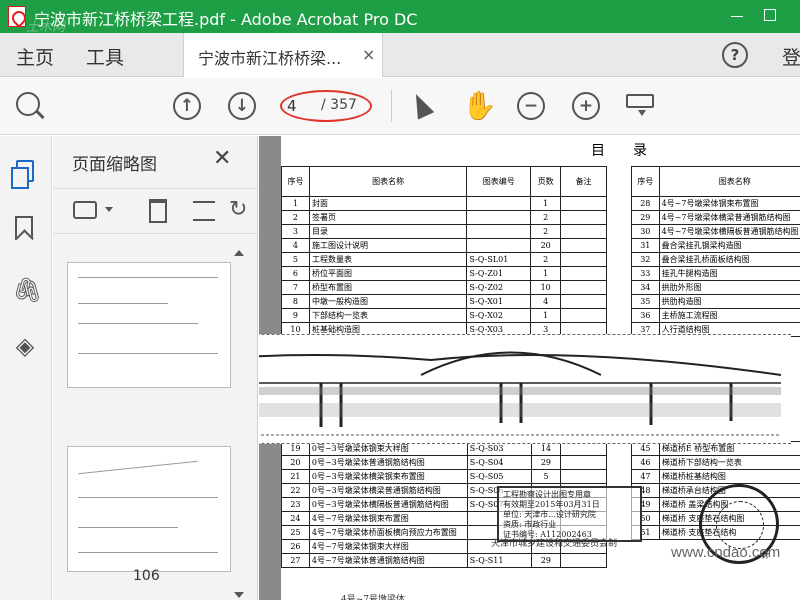  What do you see at coordinates (729, 231) in the screenshot?
I see `toc-cell: 4号~7号墩梁体横隔板普通钢筋结构图` at bounding box center [729, 231].